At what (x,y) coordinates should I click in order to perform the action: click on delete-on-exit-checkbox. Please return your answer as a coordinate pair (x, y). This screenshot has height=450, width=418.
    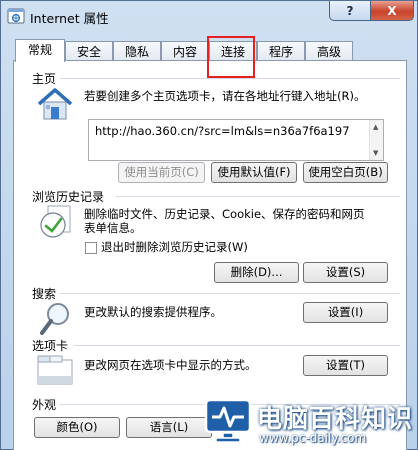
    Looking at the image, I should click on (91, 248).